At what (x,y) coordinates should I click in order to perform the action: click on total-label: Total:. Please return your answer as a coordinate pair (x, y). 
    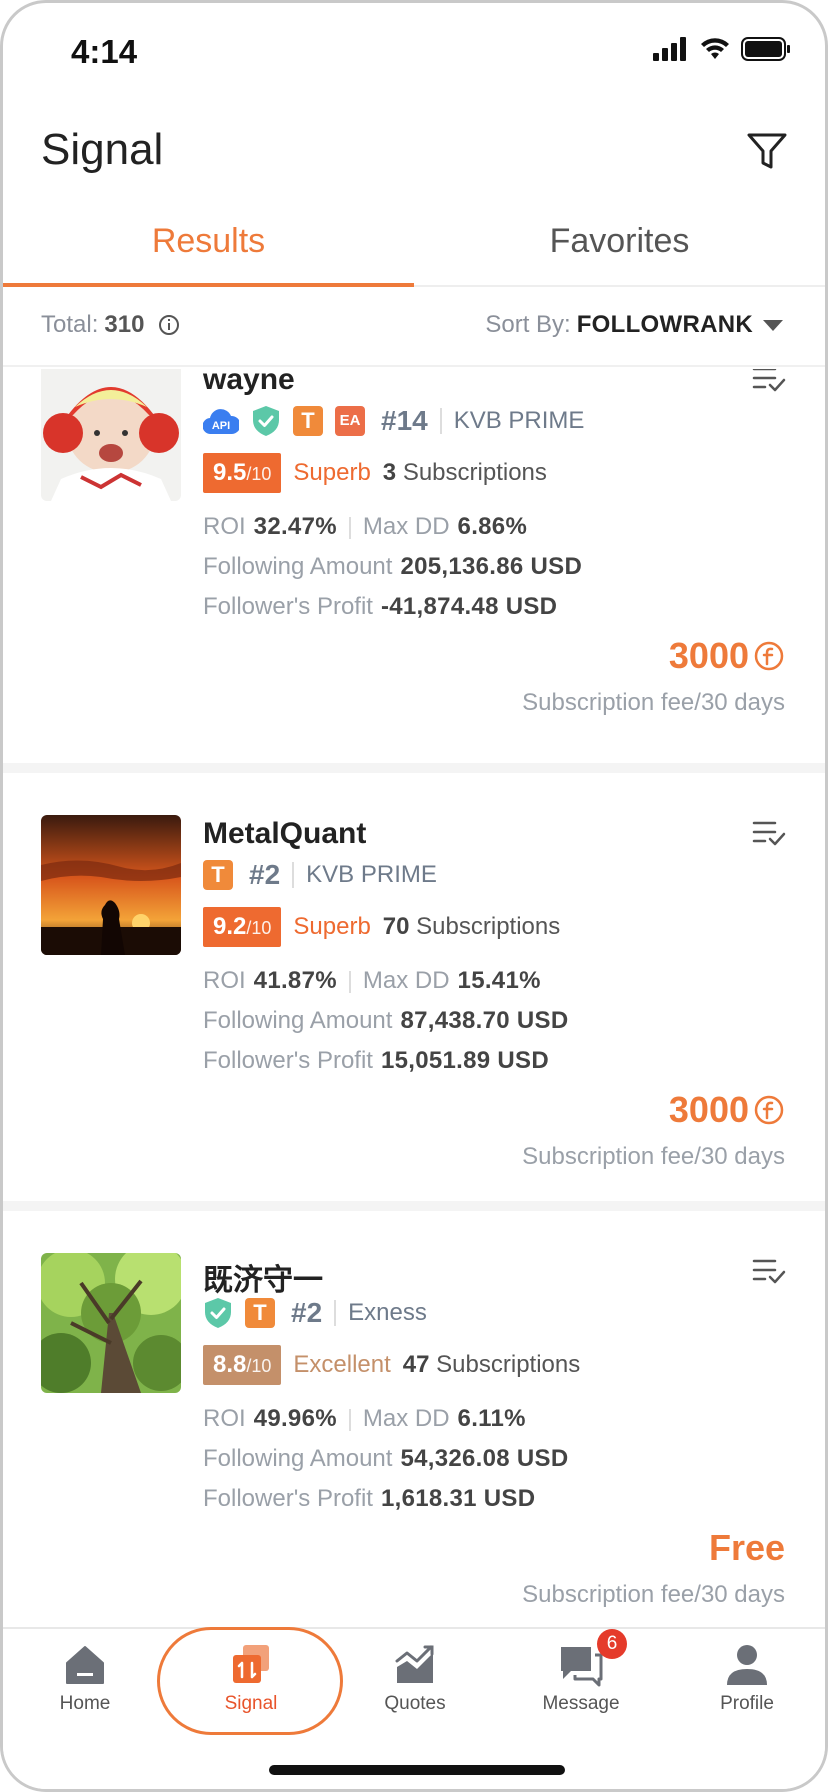
    Looking at the image, I should click on (70, 324).